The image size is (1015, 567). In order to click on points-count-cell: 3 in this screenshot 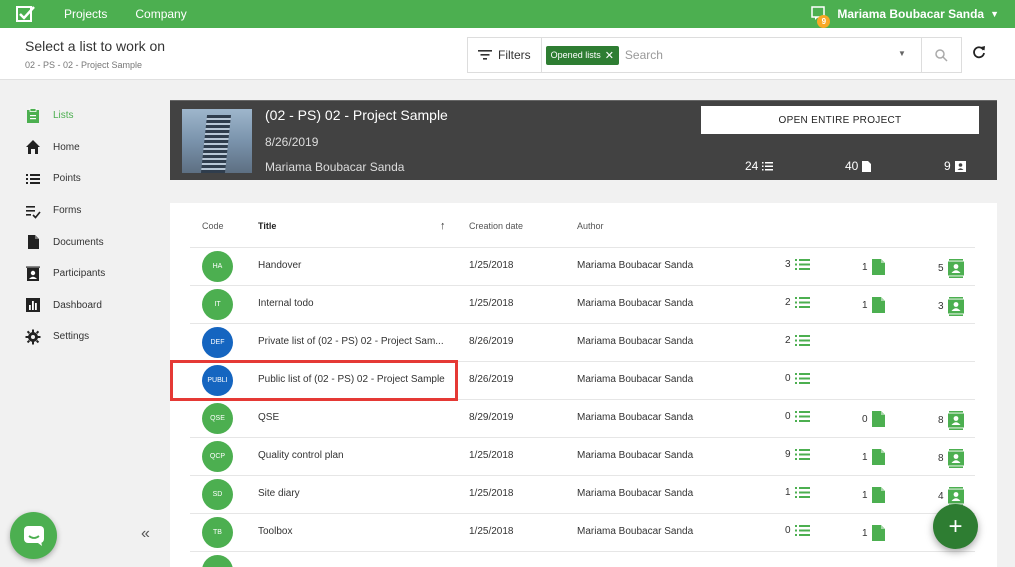, I will do `click(797, 264)`.